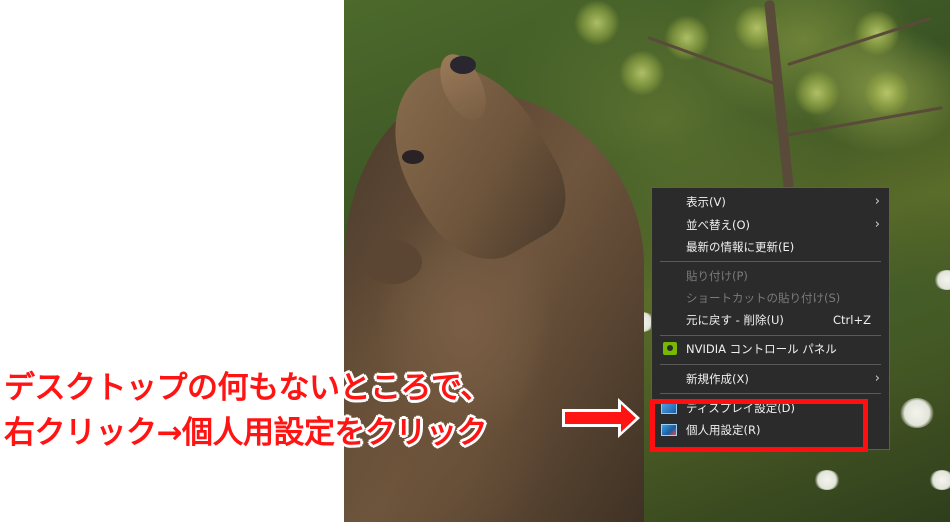  I want to click on menu-item-label: ショートカットの貼り付け(S), so click(763, 298).